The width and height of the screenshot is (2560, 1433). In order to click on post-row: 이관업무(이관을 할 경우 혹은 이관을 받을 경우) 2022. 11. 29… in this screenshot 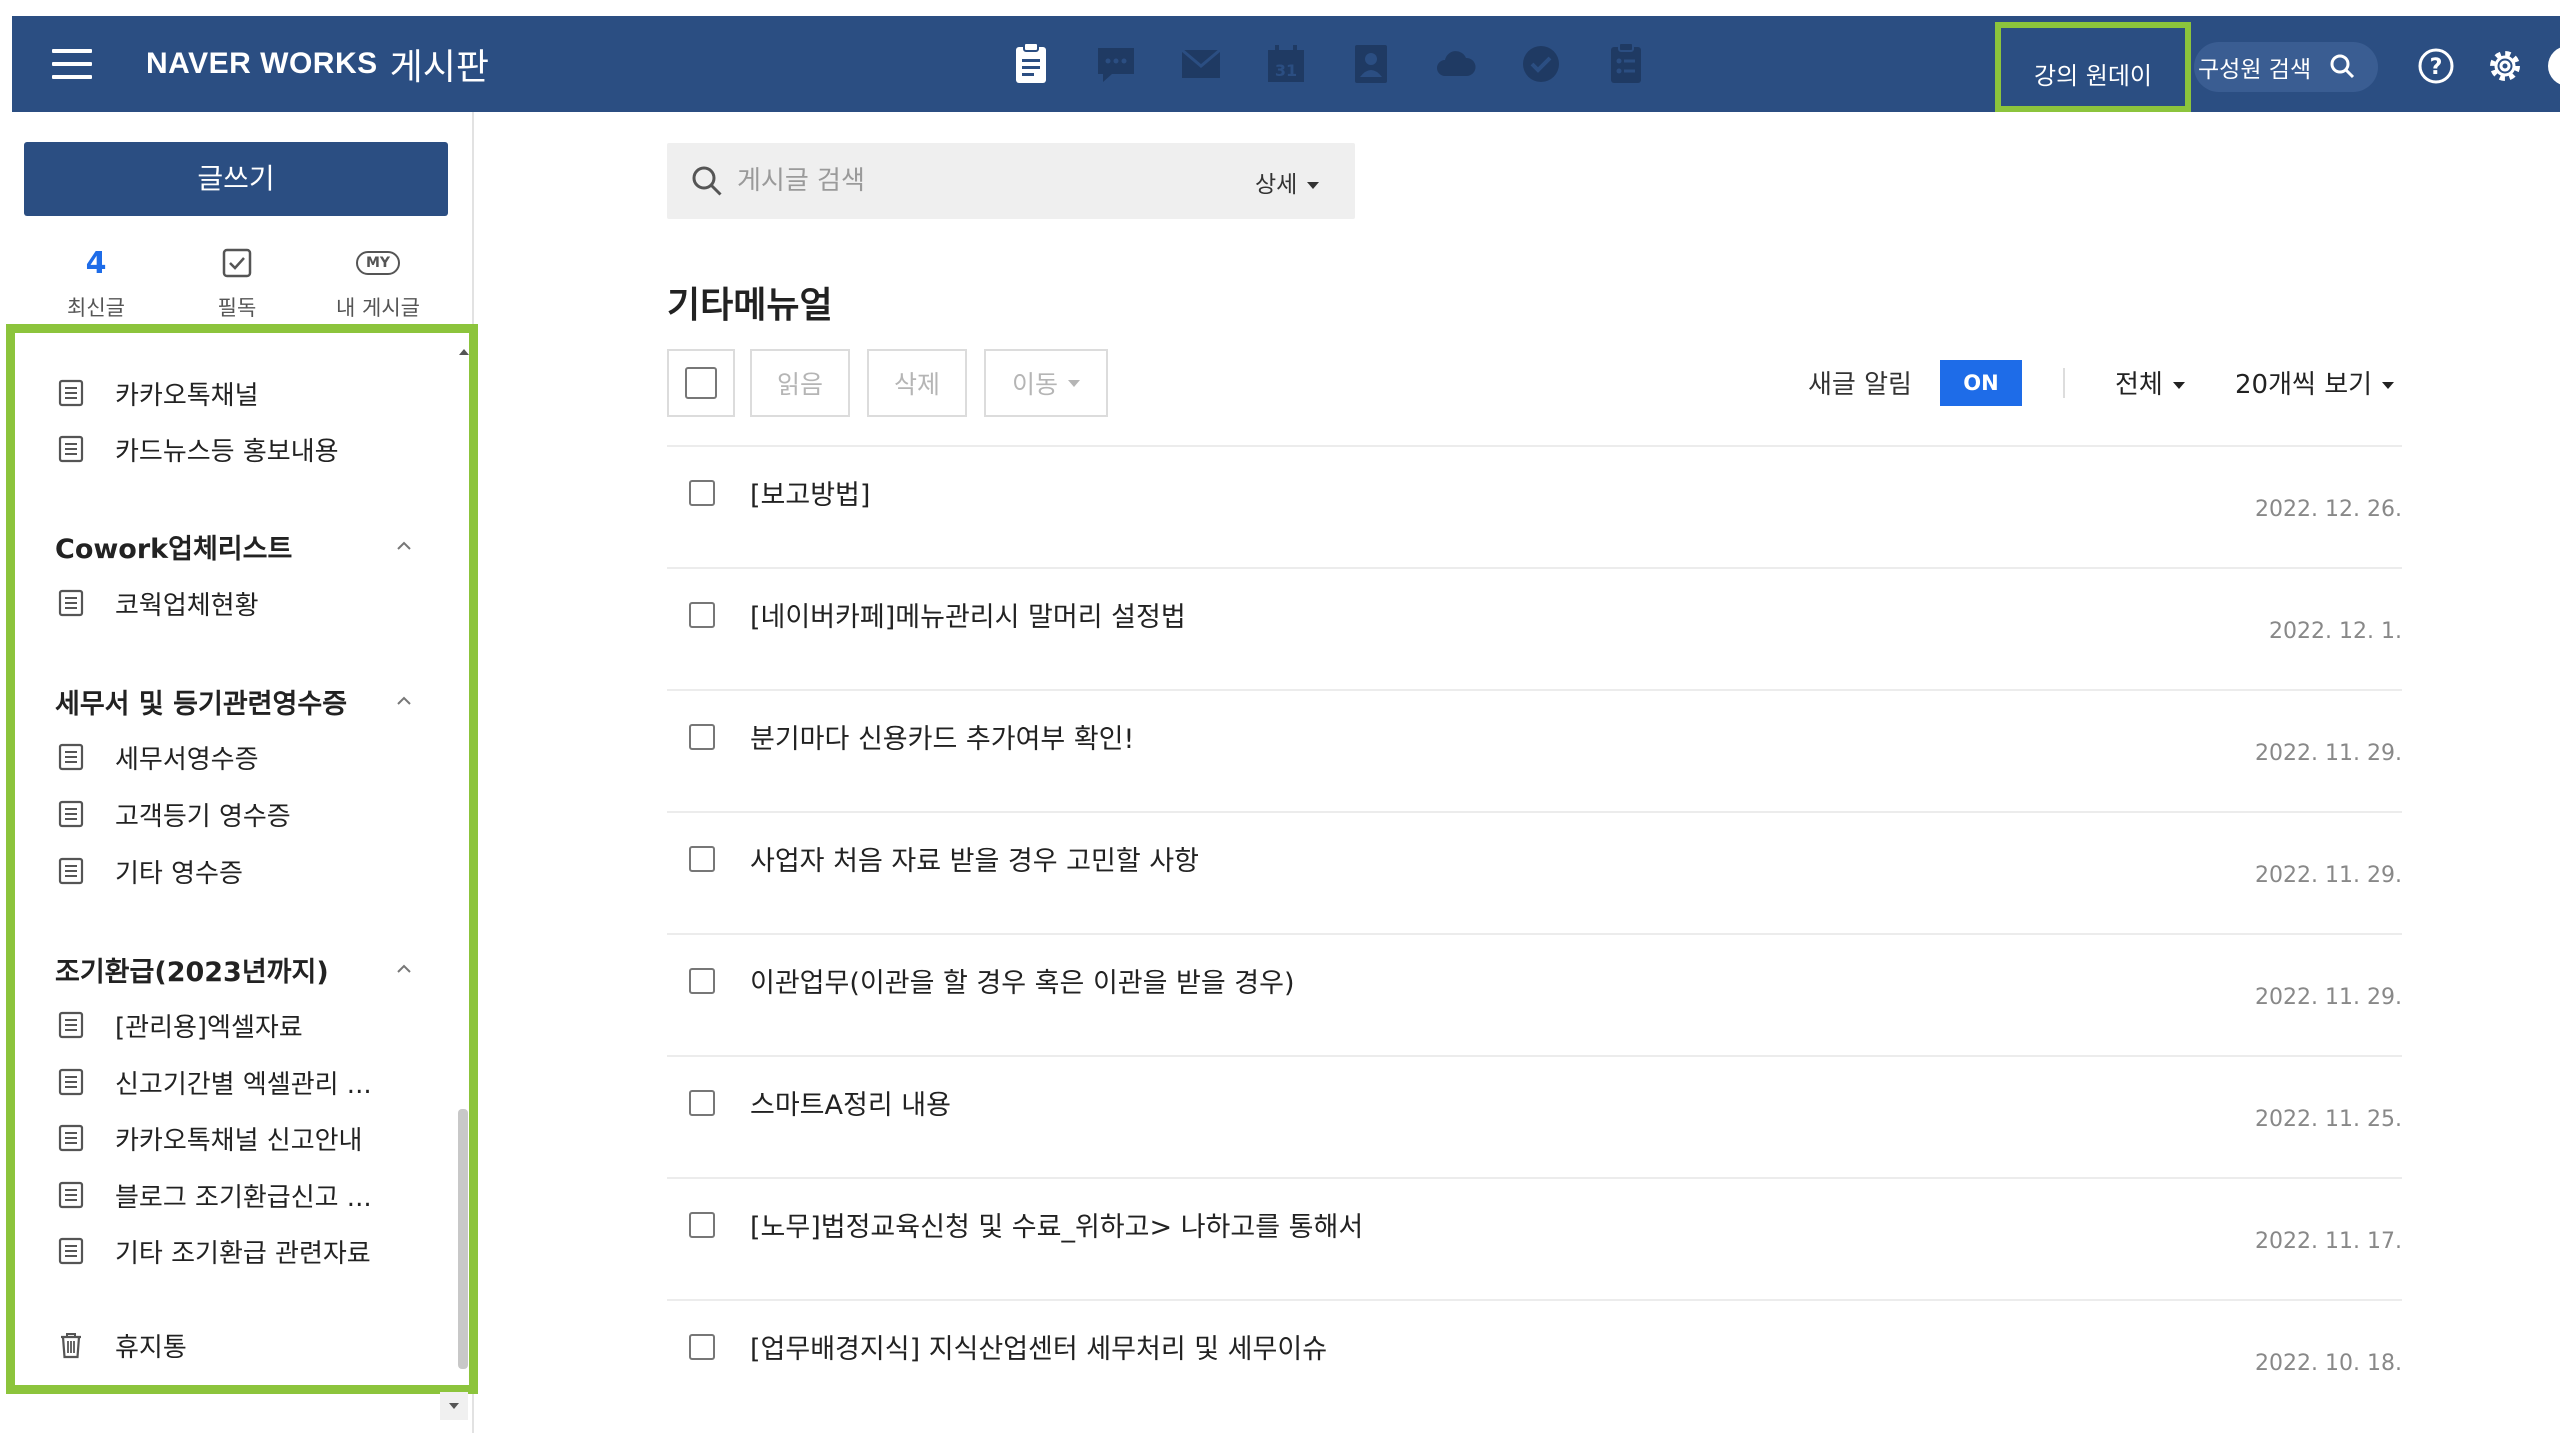, I will do `click(1534, 994)`.